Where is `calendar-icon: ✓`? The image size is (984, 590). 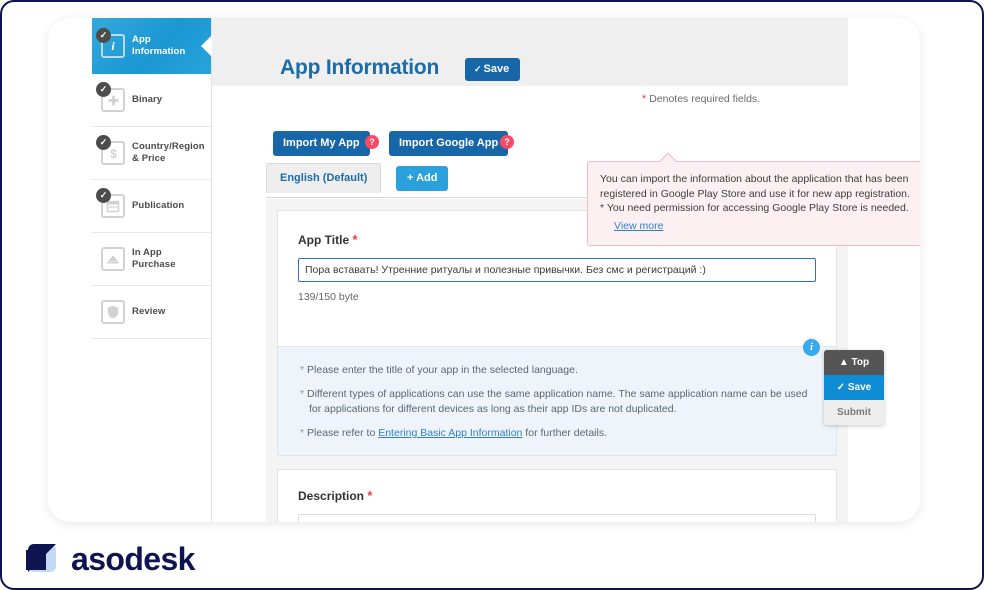 calendar-icon: ✓ is located at coordinates (110, 203).